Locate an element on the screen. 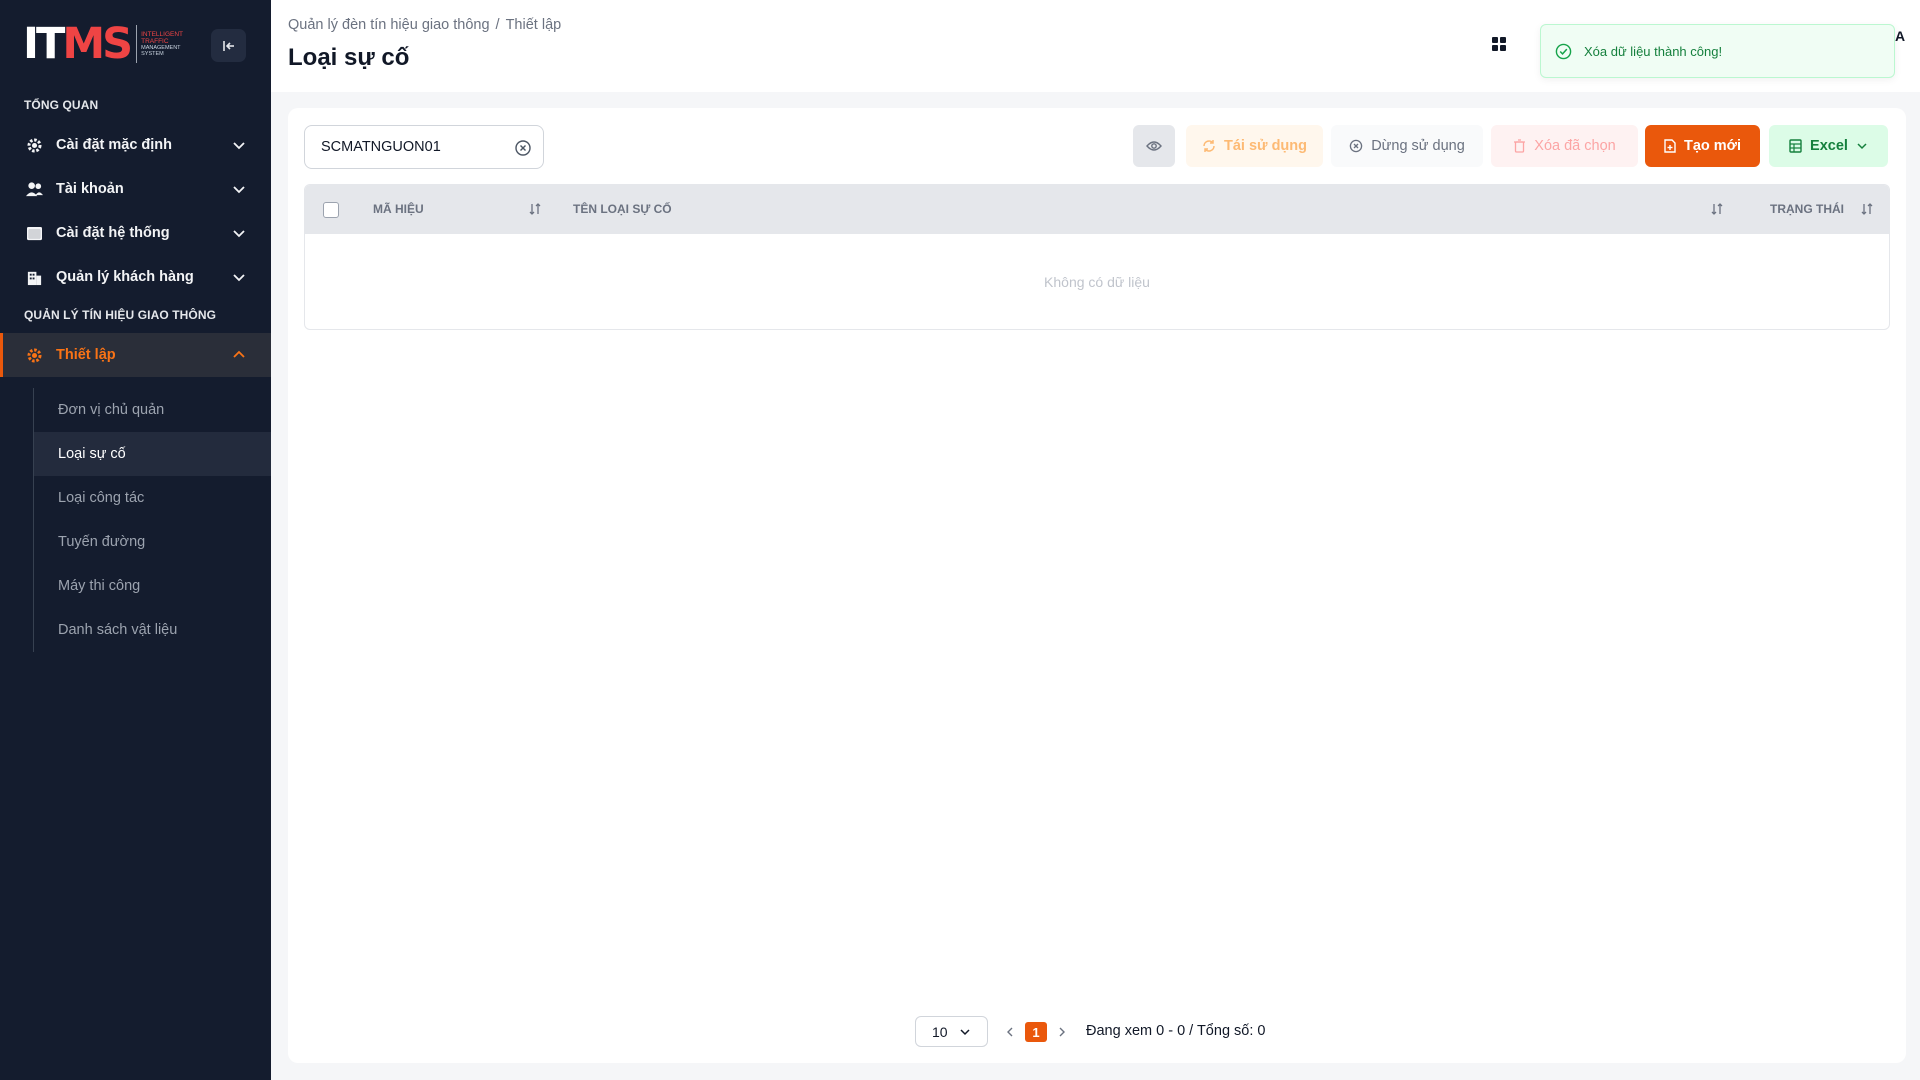 Image resolution: width=1920 pixels, height=1080 pixels. grid-icon is located at coordinates (1499, 44).